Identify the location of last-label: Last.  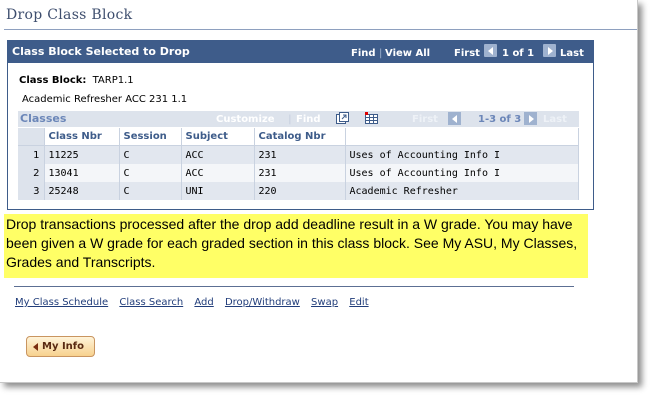
(572, 53).